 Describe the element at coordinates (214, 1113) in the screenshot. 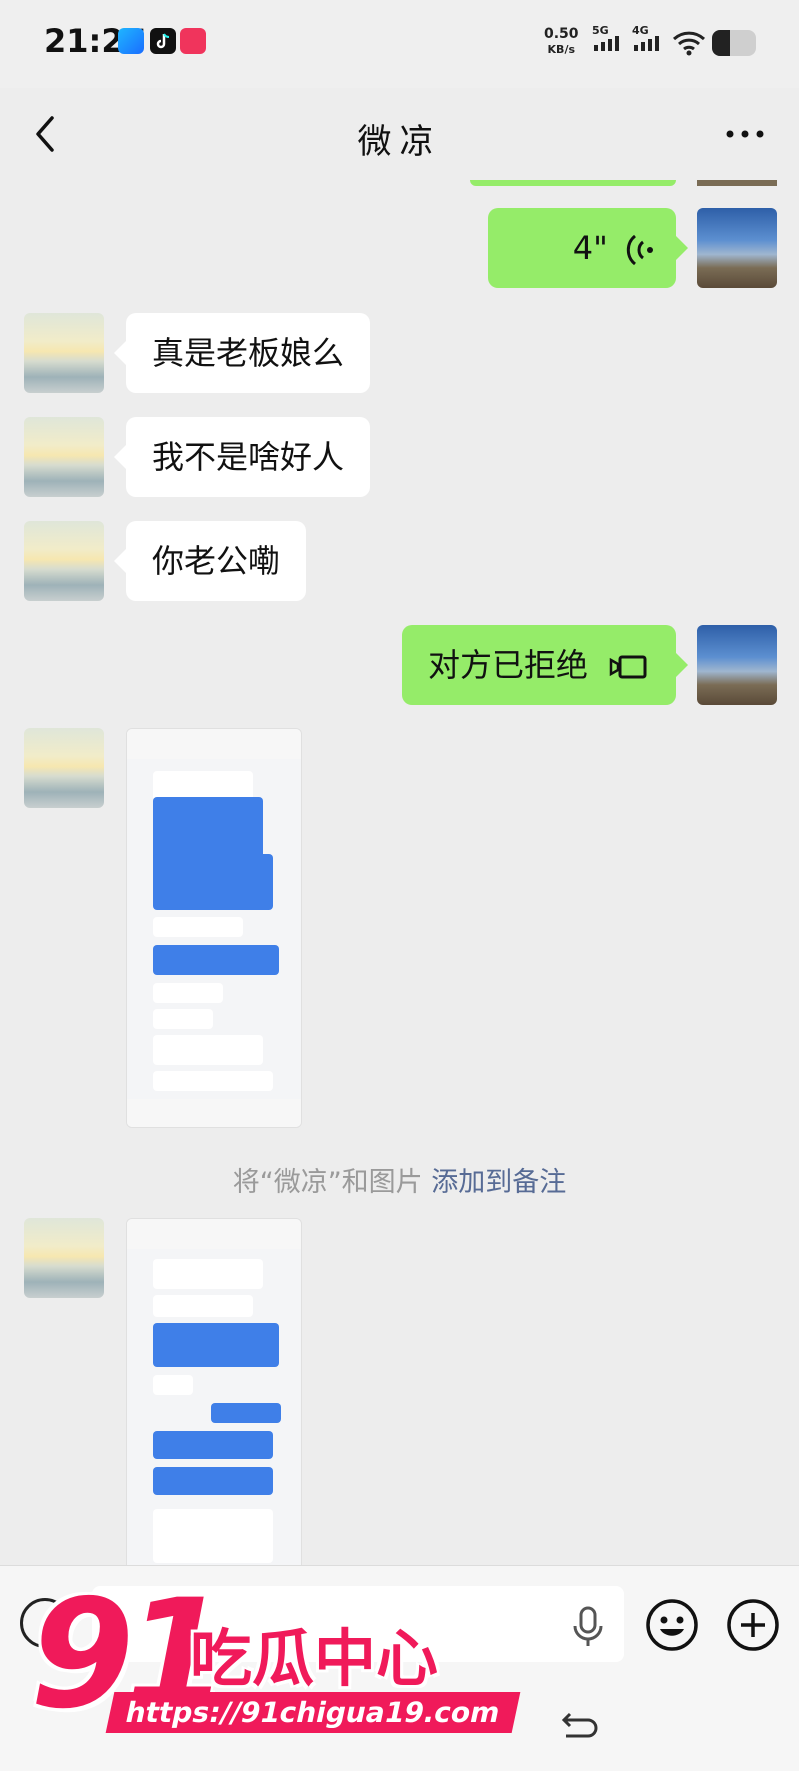

I see `image-thumb-input` at that location.